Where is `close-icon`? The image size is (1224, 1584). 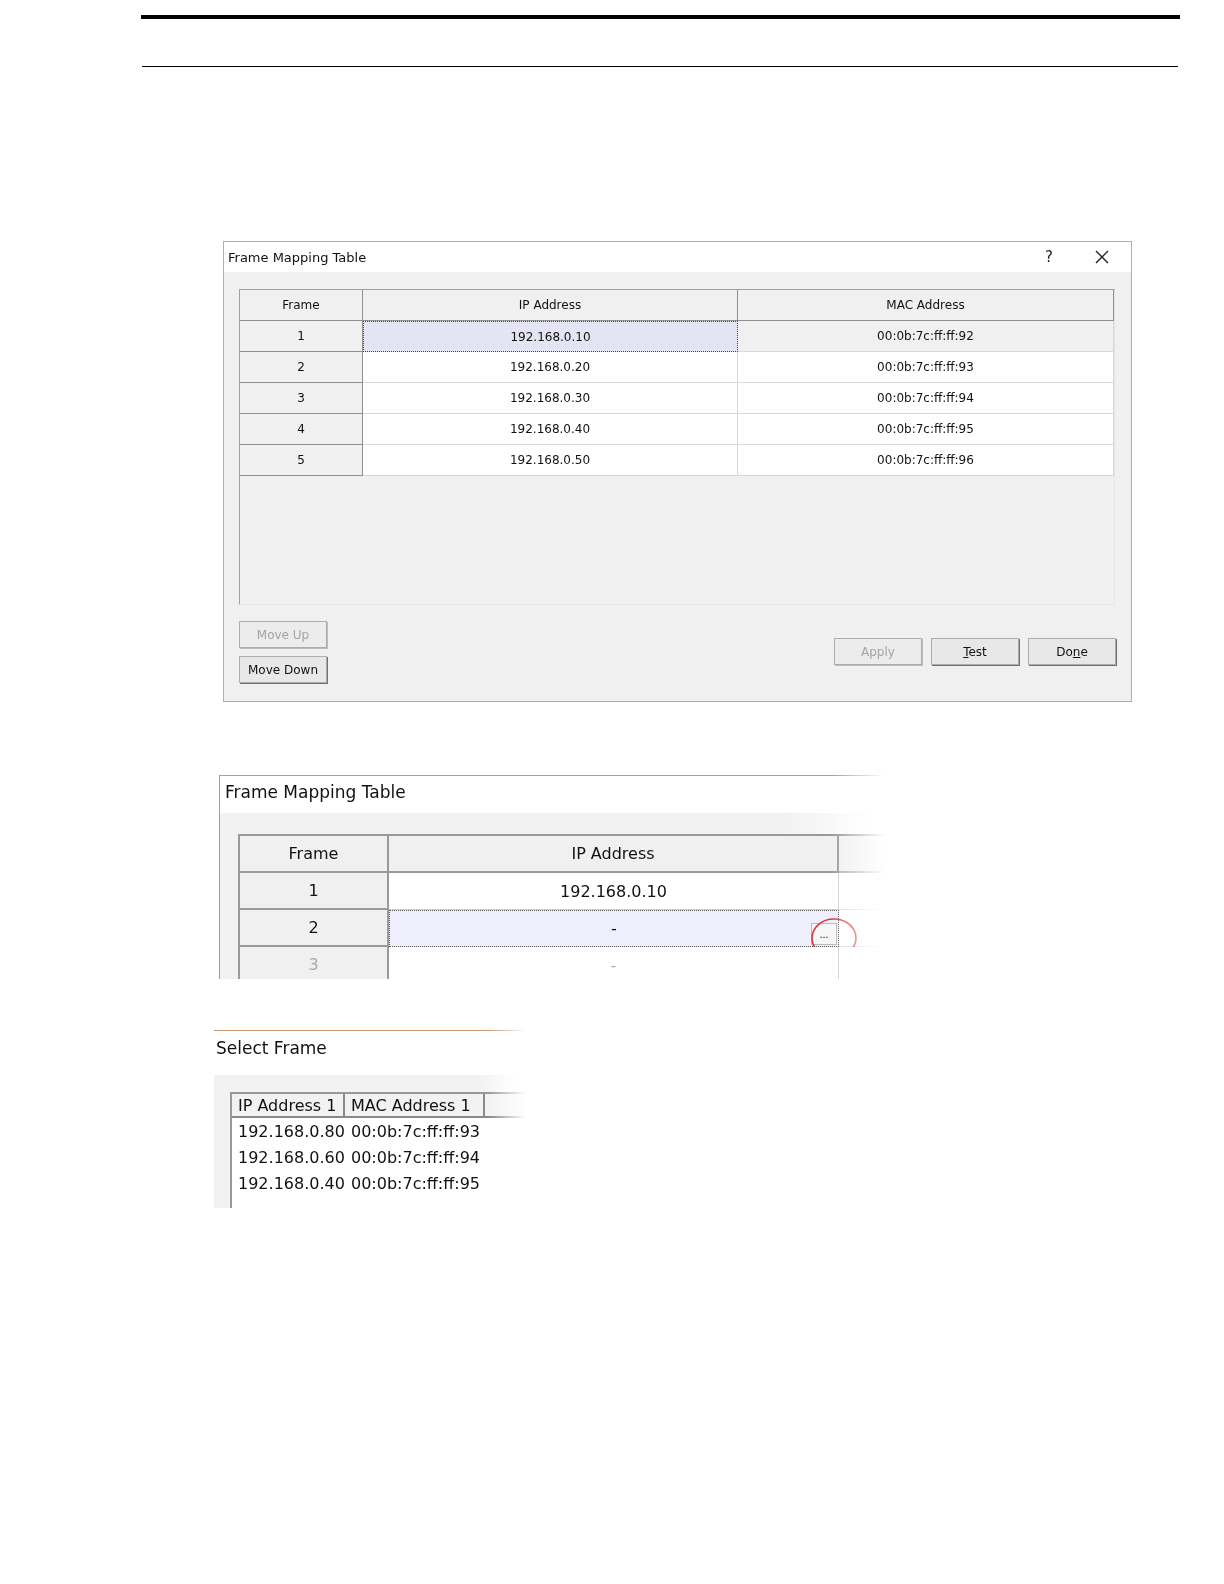
close-icon is located at coordinates (1102, 257).